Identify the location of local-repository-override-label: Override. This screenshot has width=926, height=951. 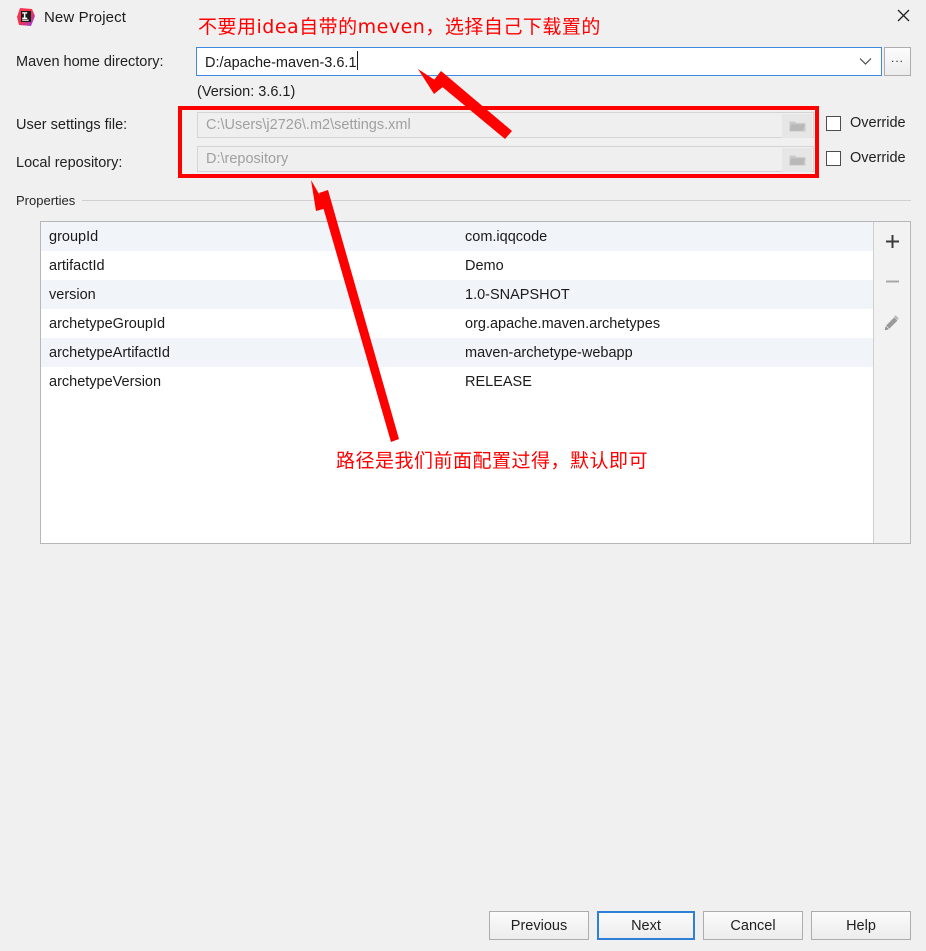
(878, 158).